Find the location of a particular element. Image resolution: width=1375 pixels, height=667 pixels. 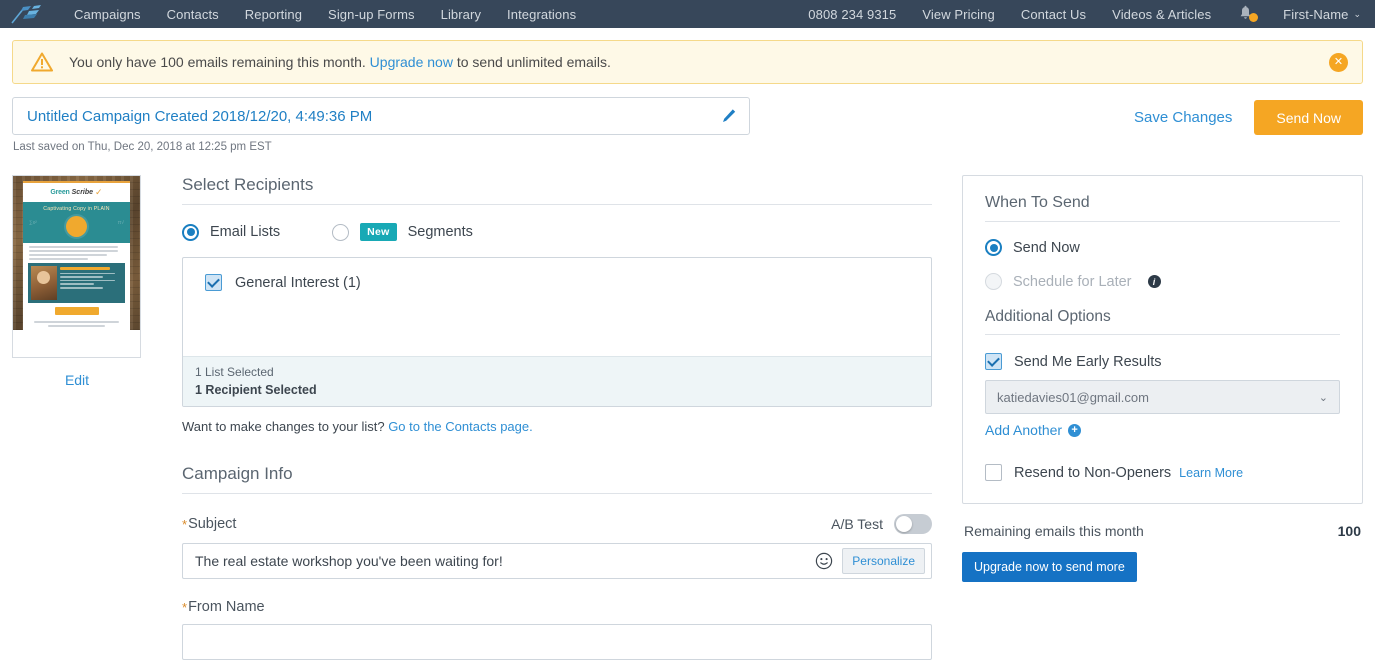

radio-email-lists is located at coordinates (190, 232).